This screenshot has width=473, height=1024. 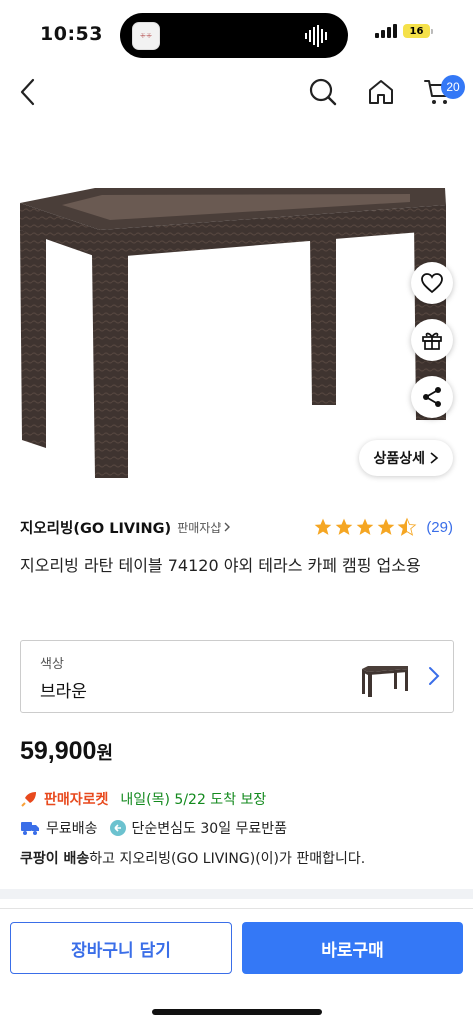 I want to click on status-bar: 10:53 ꔰꔰ 16, so click(x=236, y=30).